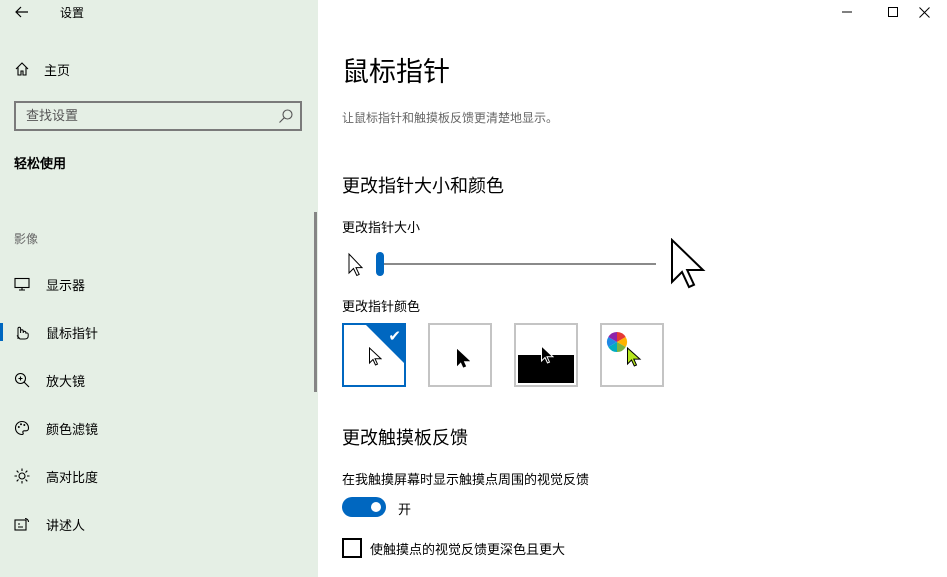  What do you see at coordinates (1, 332) in the screenshot?
I see `active-indicator` at bounding box center [1, 332].